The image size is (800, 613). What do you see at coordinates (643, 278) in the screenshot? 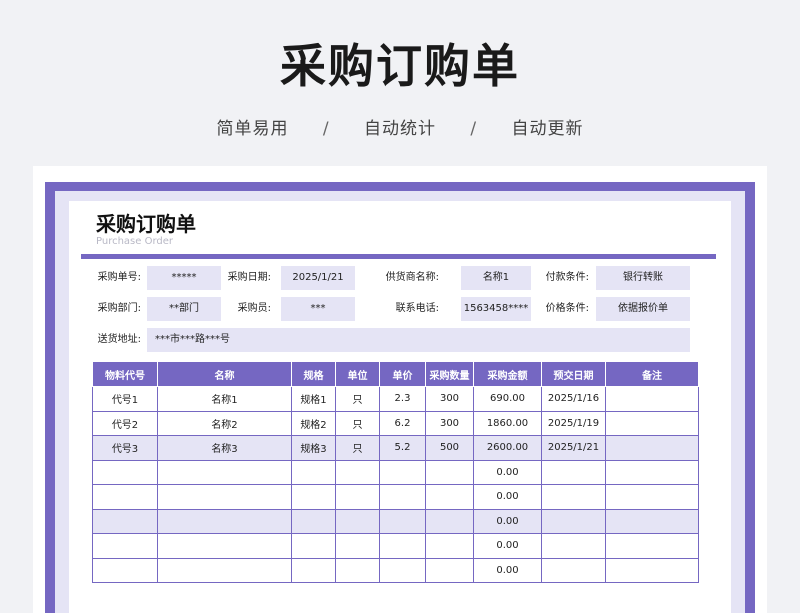
I see `payment-field: 银行转账` at bounding box center [643, 278].